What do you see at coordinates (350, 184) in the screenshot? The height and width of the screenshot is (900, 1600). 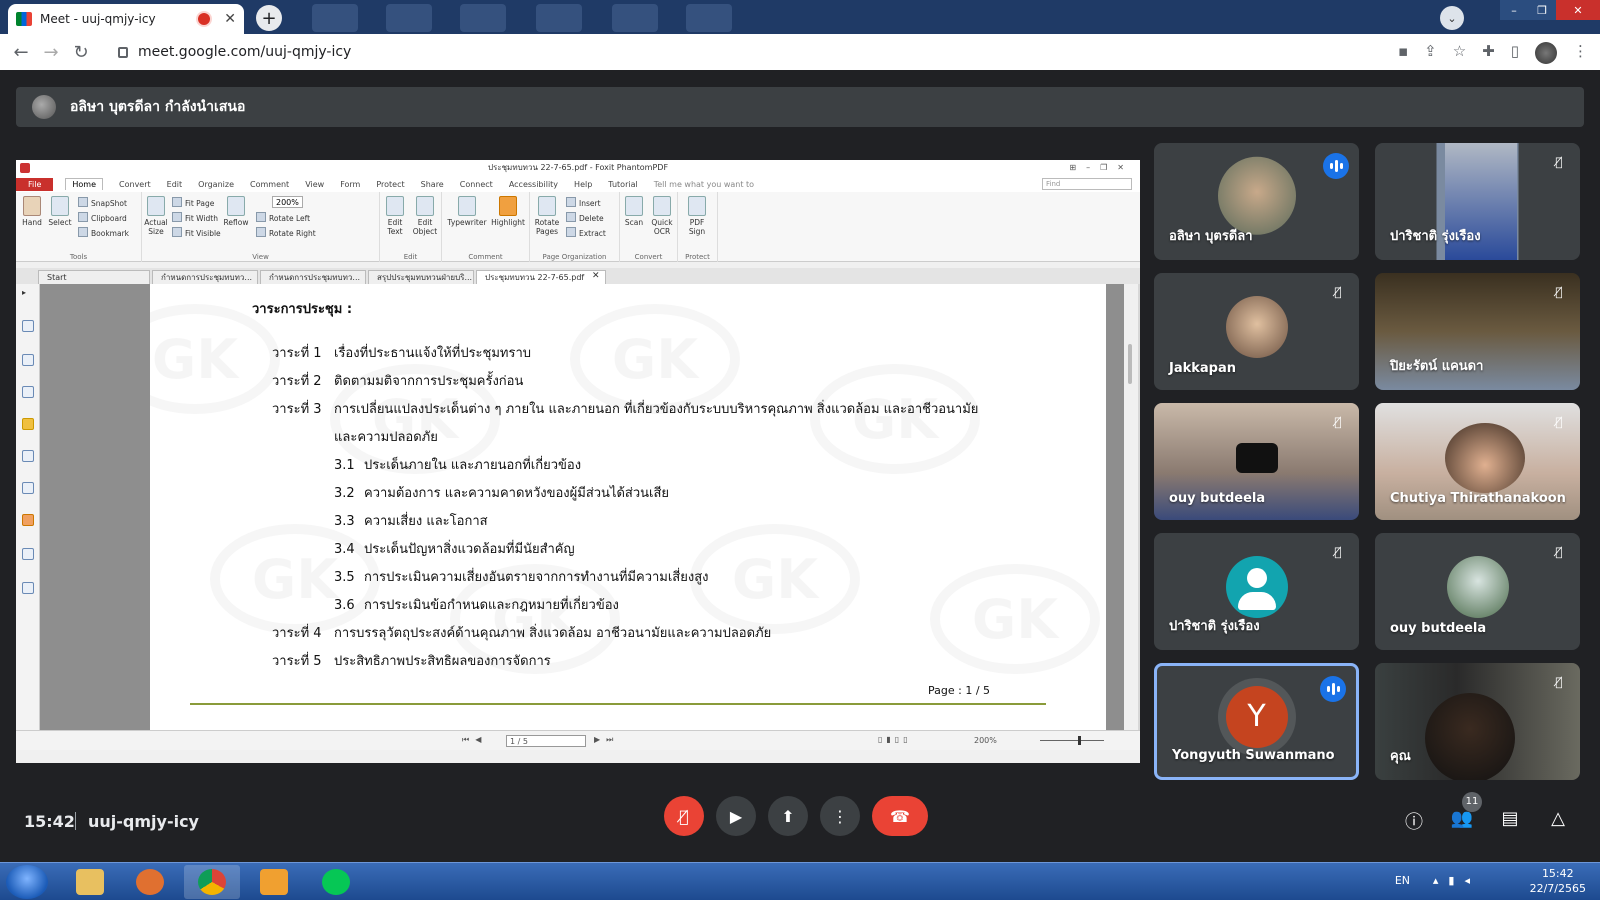 I see `menu-form: Form` at bounding box center [350, 184].